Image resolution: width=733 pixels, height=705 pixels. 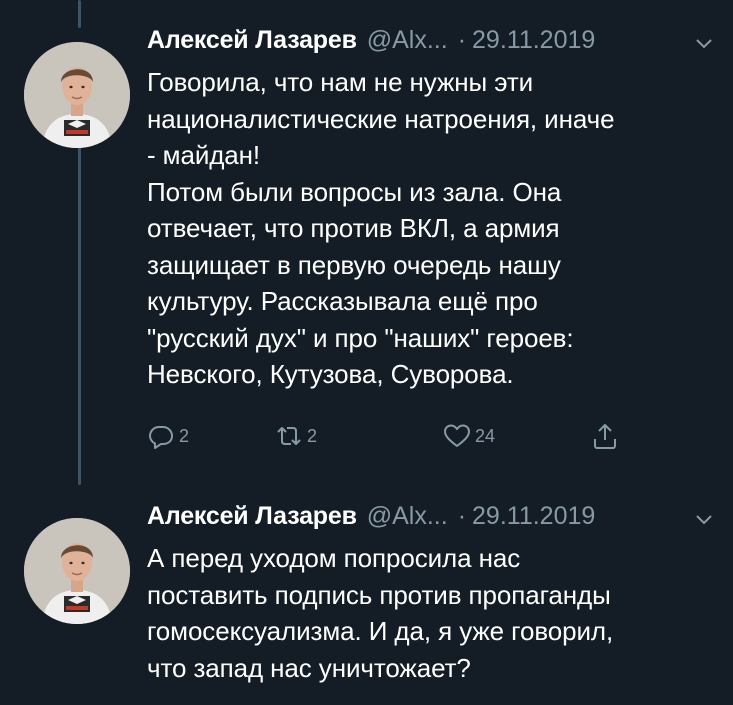 What do you see at coordinates (353, 228) in the screenshot?
I see `tweet-text-line: отвечает, что против ВКЛ, а армия` at bounding box center [353, 228].